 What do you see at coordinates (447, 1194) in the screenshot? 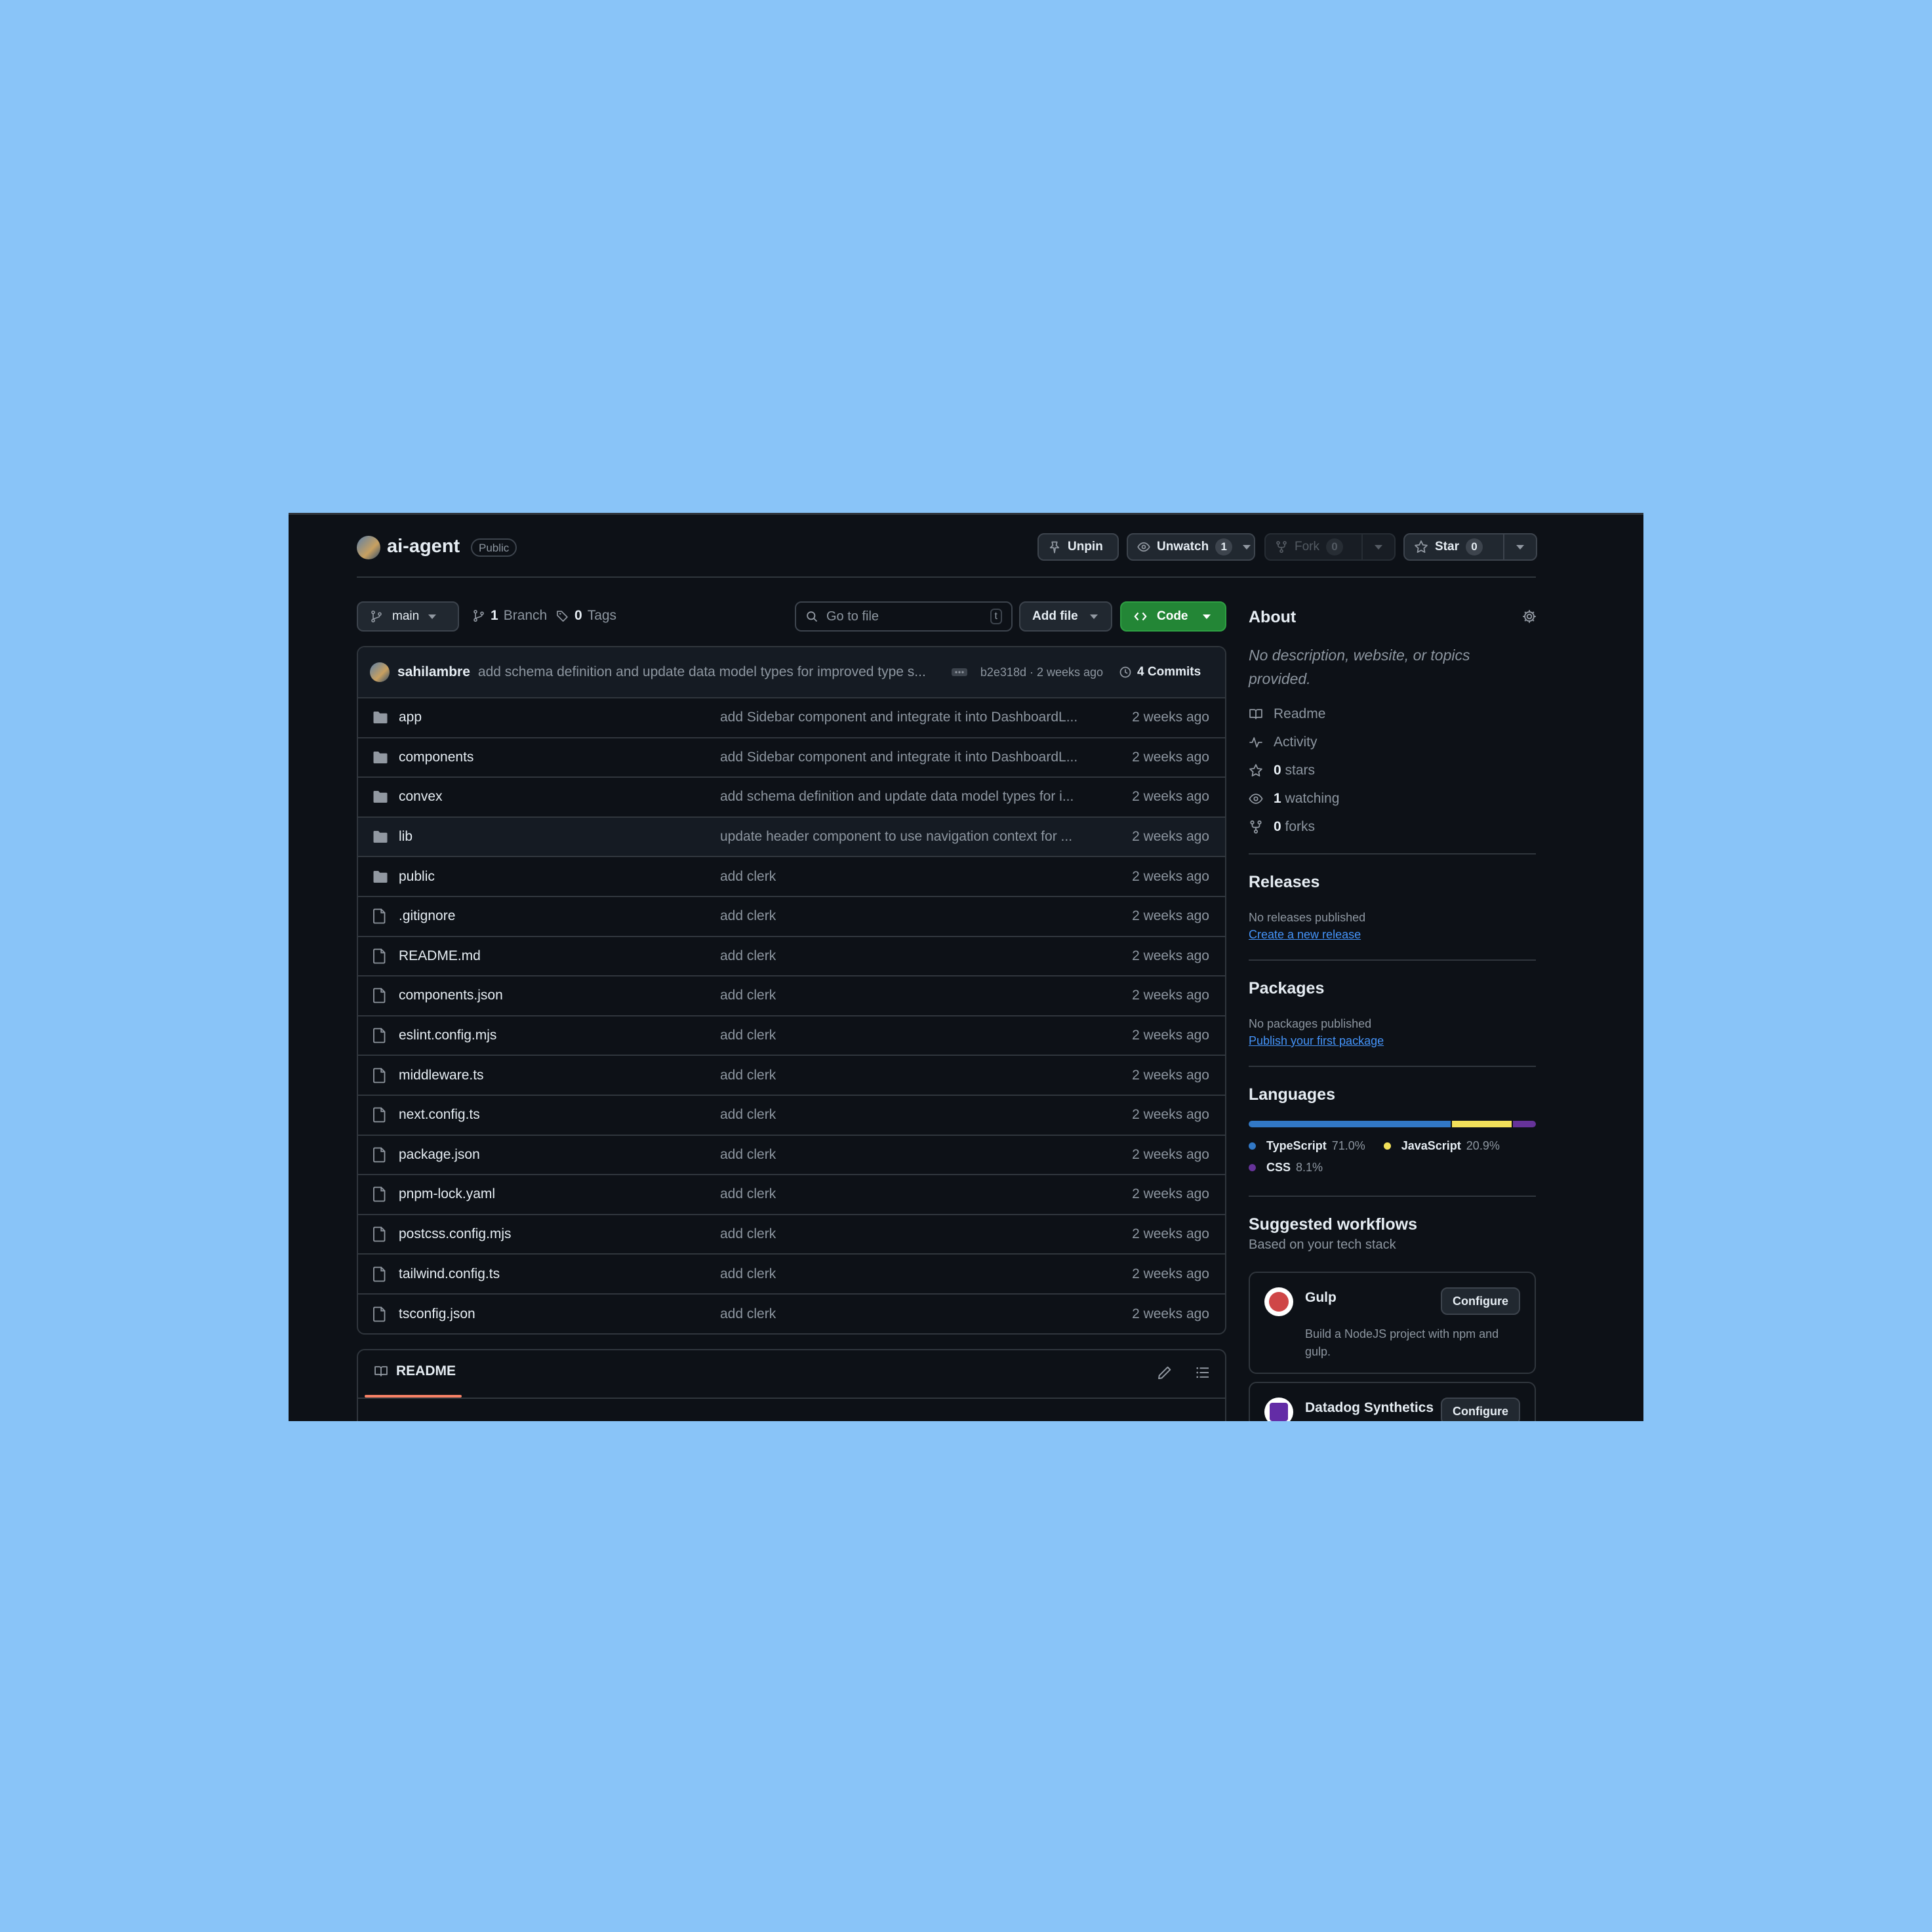
I see `file-name: pnpm-lock.yaml` at bounding box center [447, 1194].